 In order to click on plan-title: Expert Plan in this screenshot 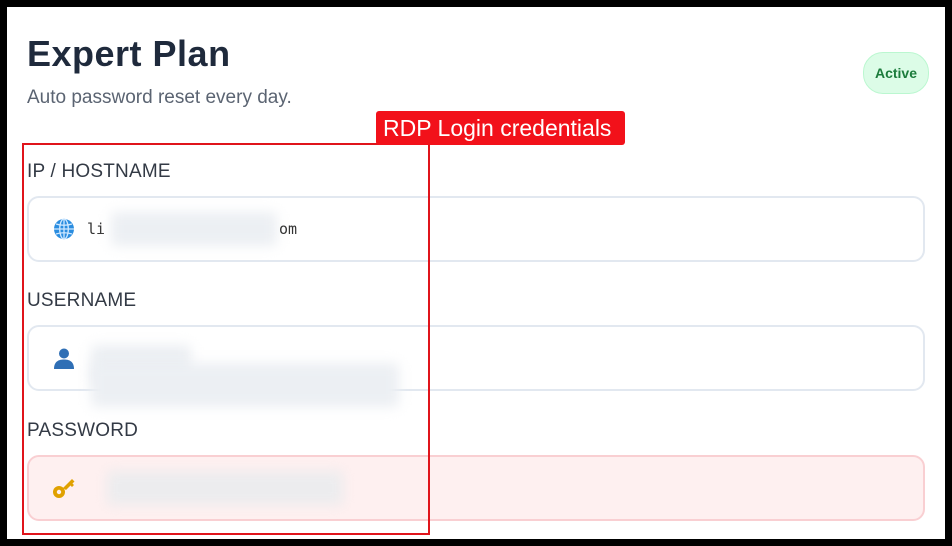, I will do `click(129, 53)`.